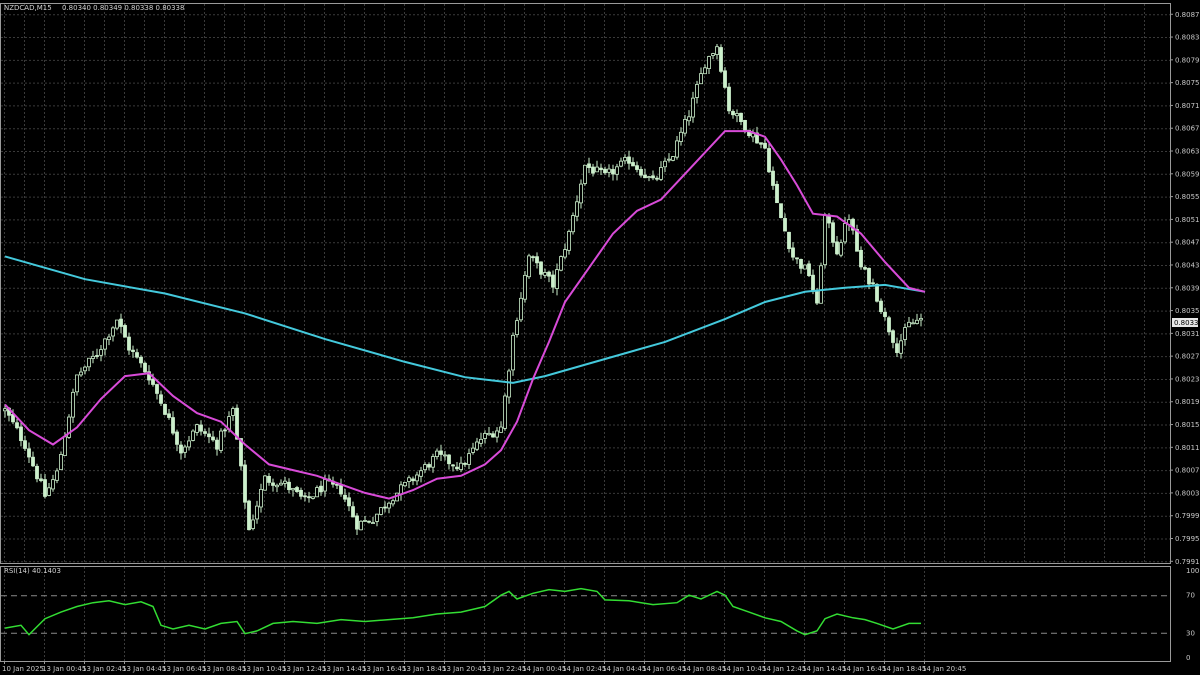  Describe the element at coordinates (584, 669) in the screenshot. I see `time-tick-label: 14 Jan 02:45` at that location.